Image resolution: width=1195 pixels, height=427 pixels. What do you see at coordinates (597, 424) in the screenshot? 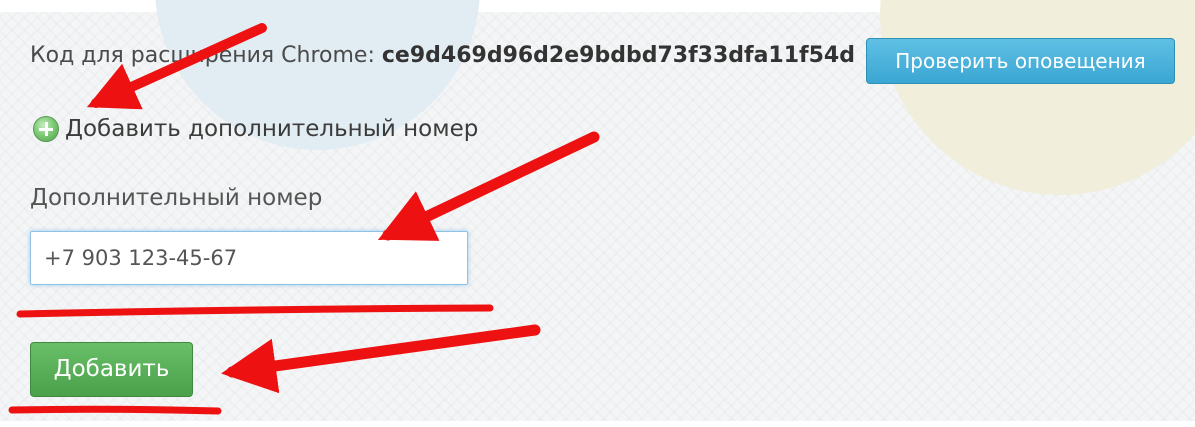
I see `bottom-strip` at bounding box center [597, 424].